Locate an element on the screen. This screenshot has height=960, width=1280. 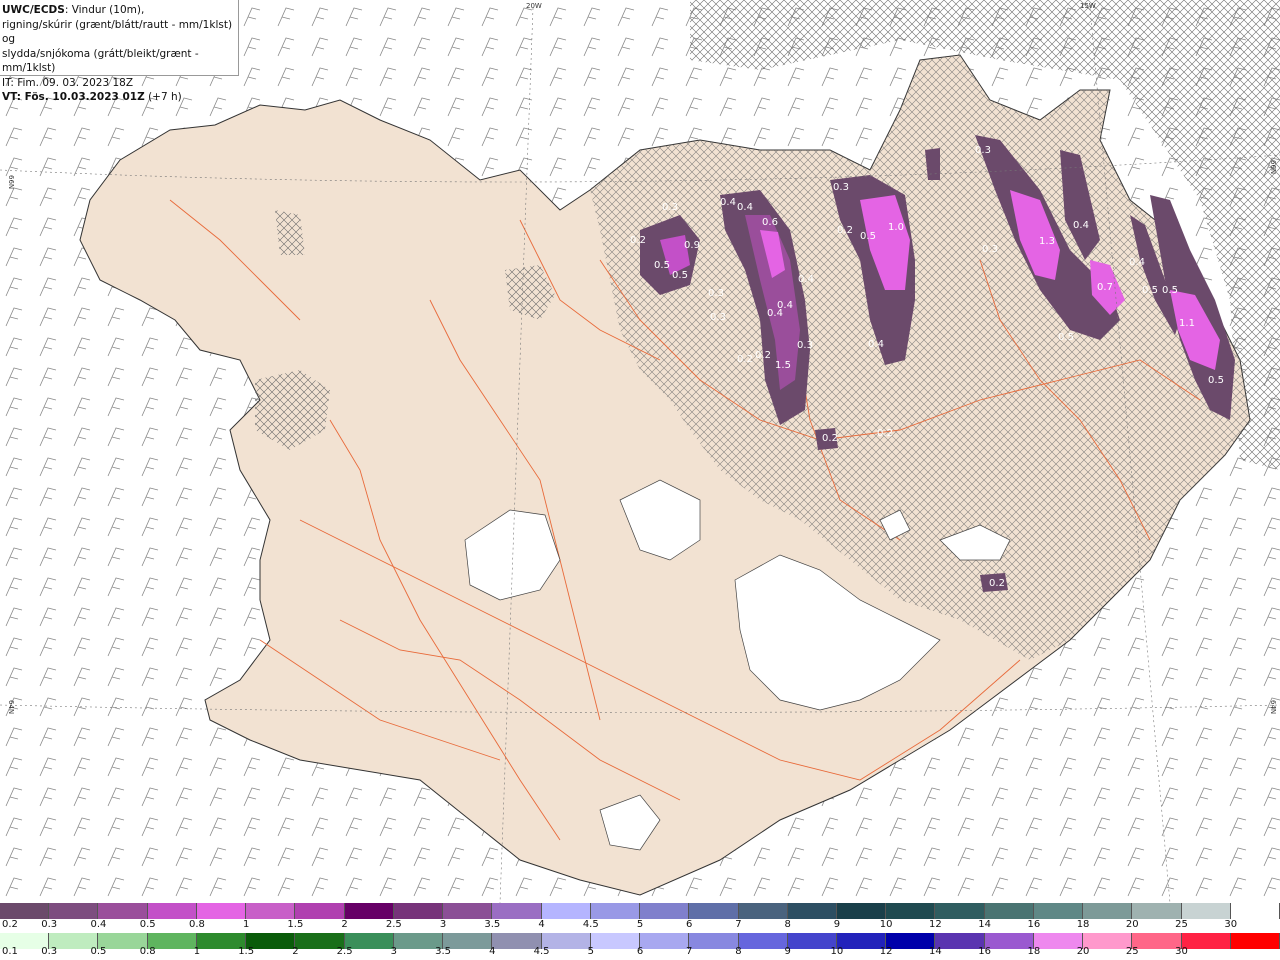
scale-label: 1 is located at coordinates (246, 924).